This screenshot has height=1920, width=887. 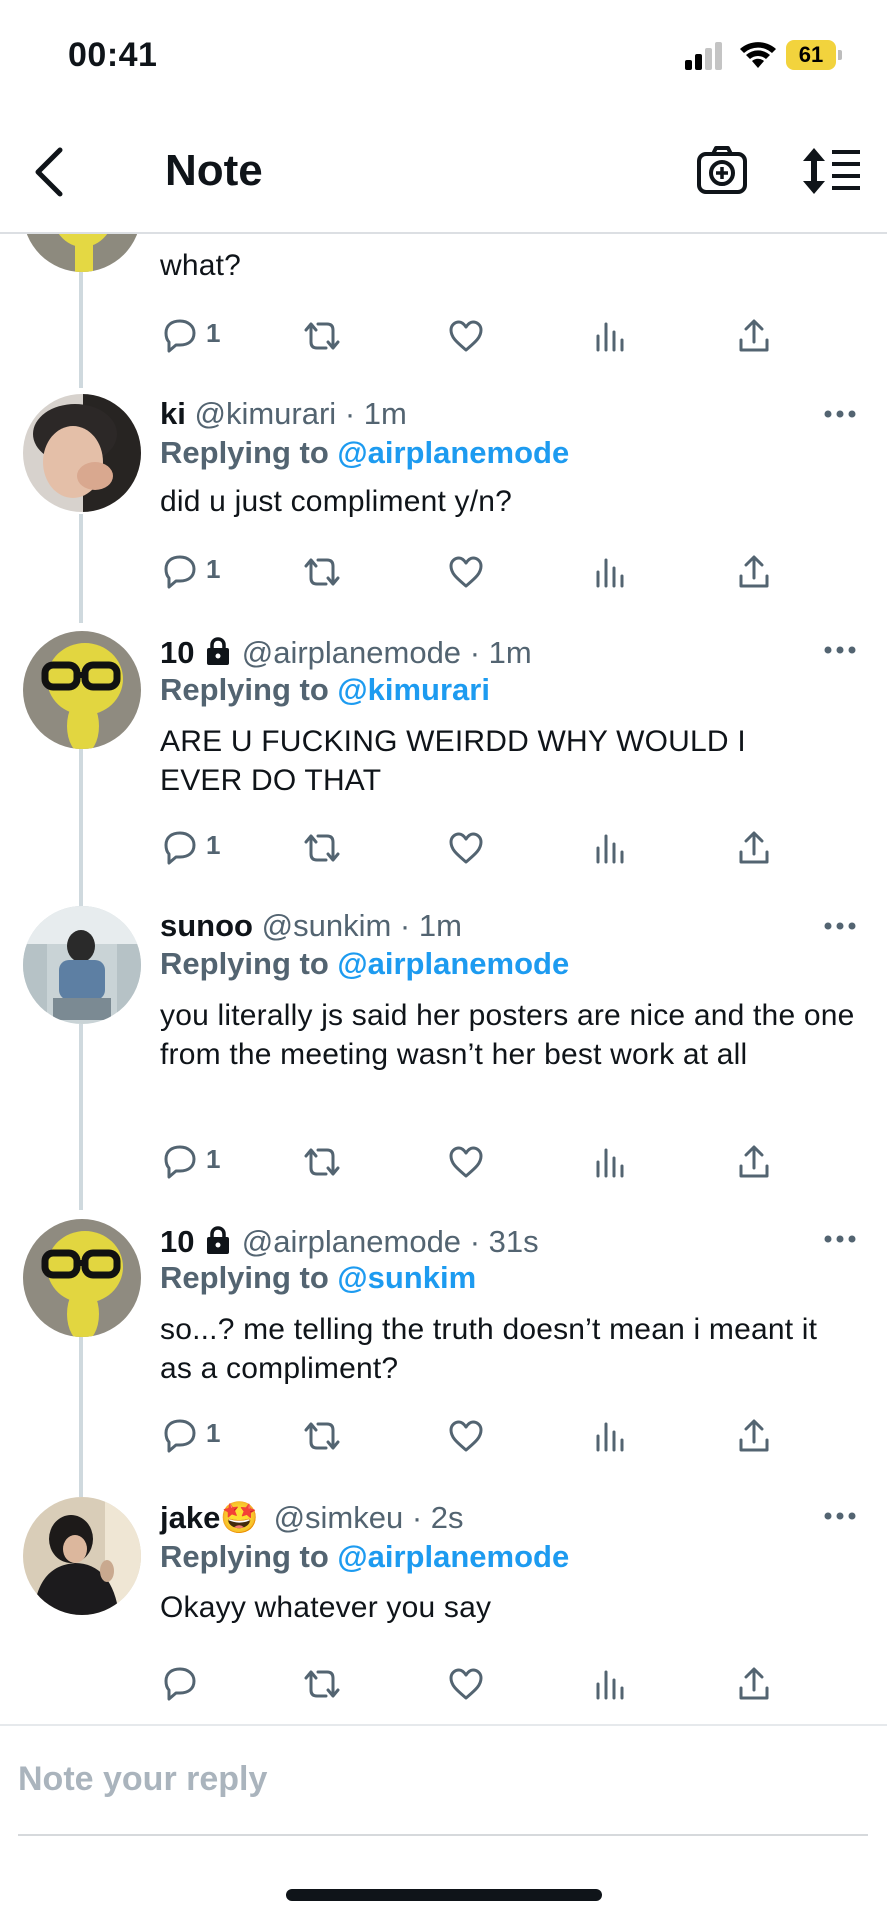 What do you see at coordinates (722, 170) in the screenshot?
I see `camera-plus-icon` at bounding box center [722, 170].